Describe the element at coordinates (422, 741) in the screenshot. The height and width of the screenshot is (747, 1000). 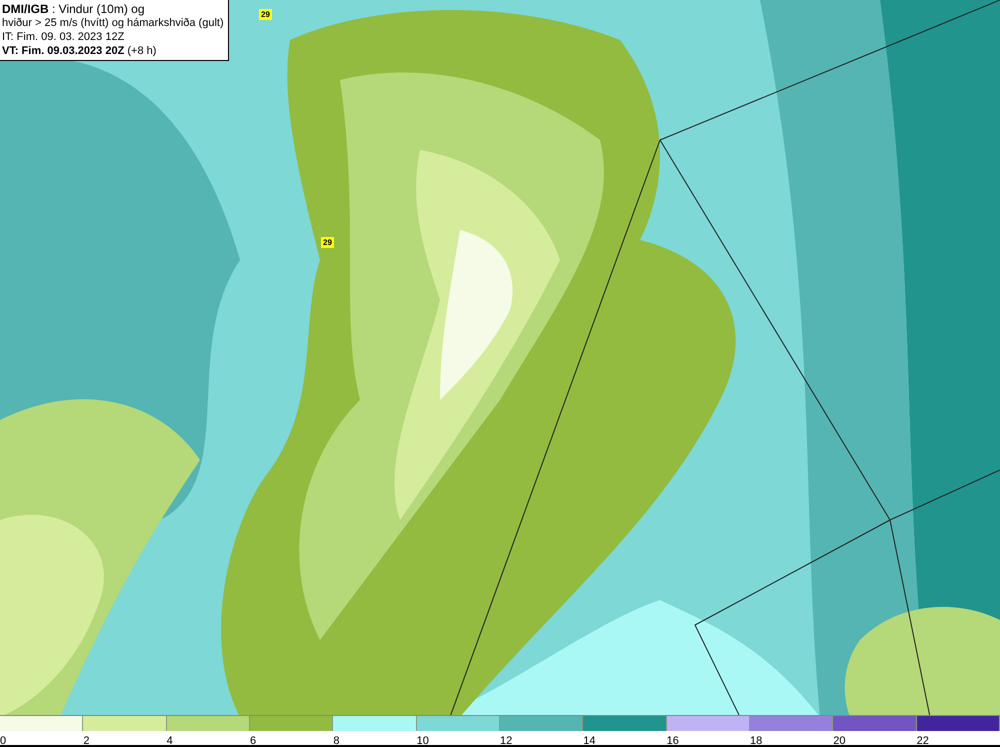
I see `legend-label: 10` at that location.